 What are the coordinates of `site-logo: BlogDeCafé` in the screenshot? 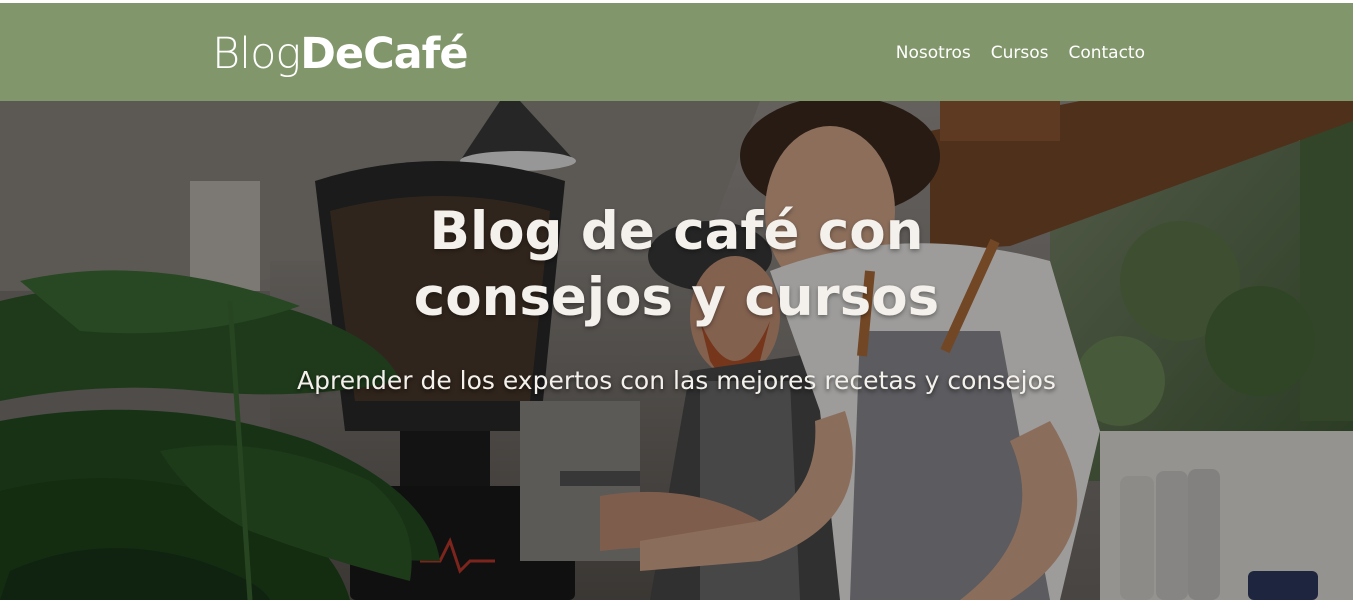 It's located at (340, 54).